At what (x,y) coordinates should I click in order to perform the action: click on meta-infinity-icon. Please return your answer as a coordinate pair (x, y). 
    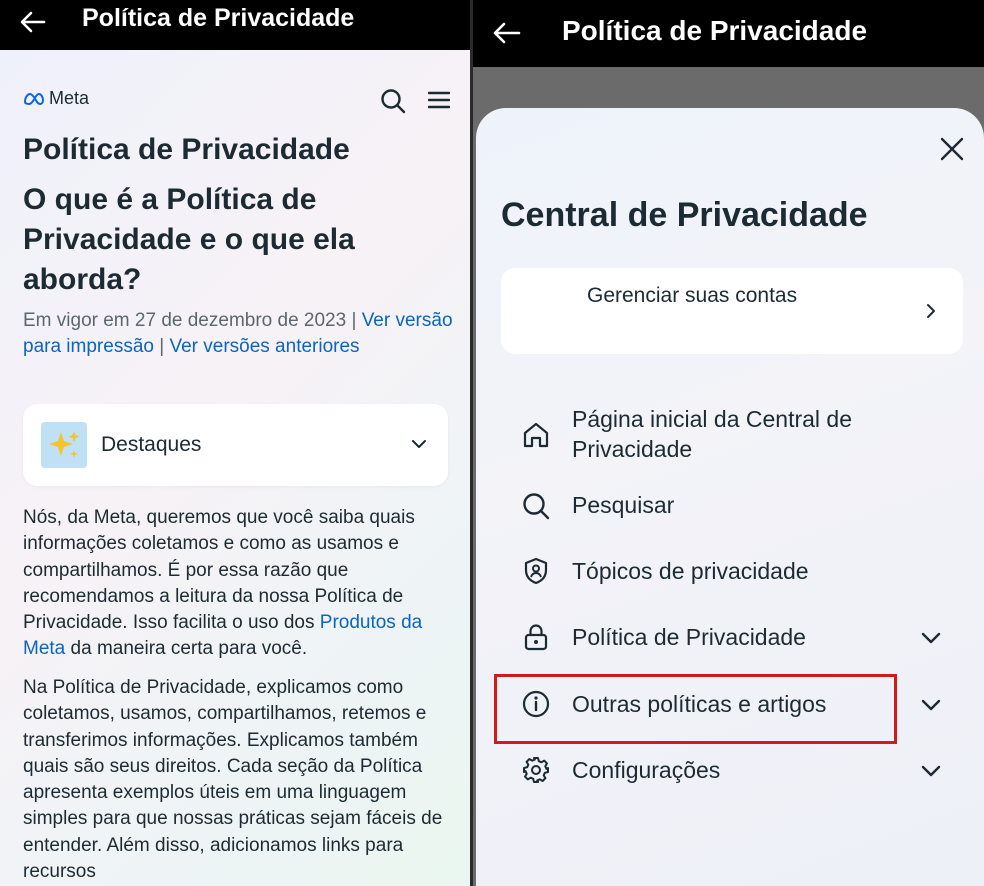
    Looking at the image, I should click on (34, 98).